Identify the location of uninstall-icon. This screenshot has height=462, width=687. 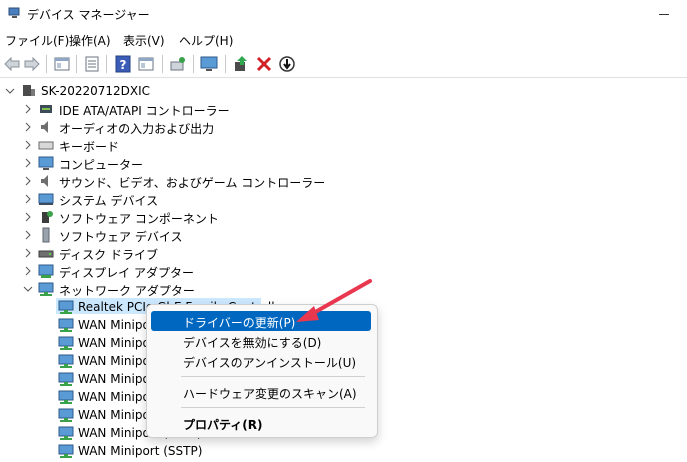
(264, 64).